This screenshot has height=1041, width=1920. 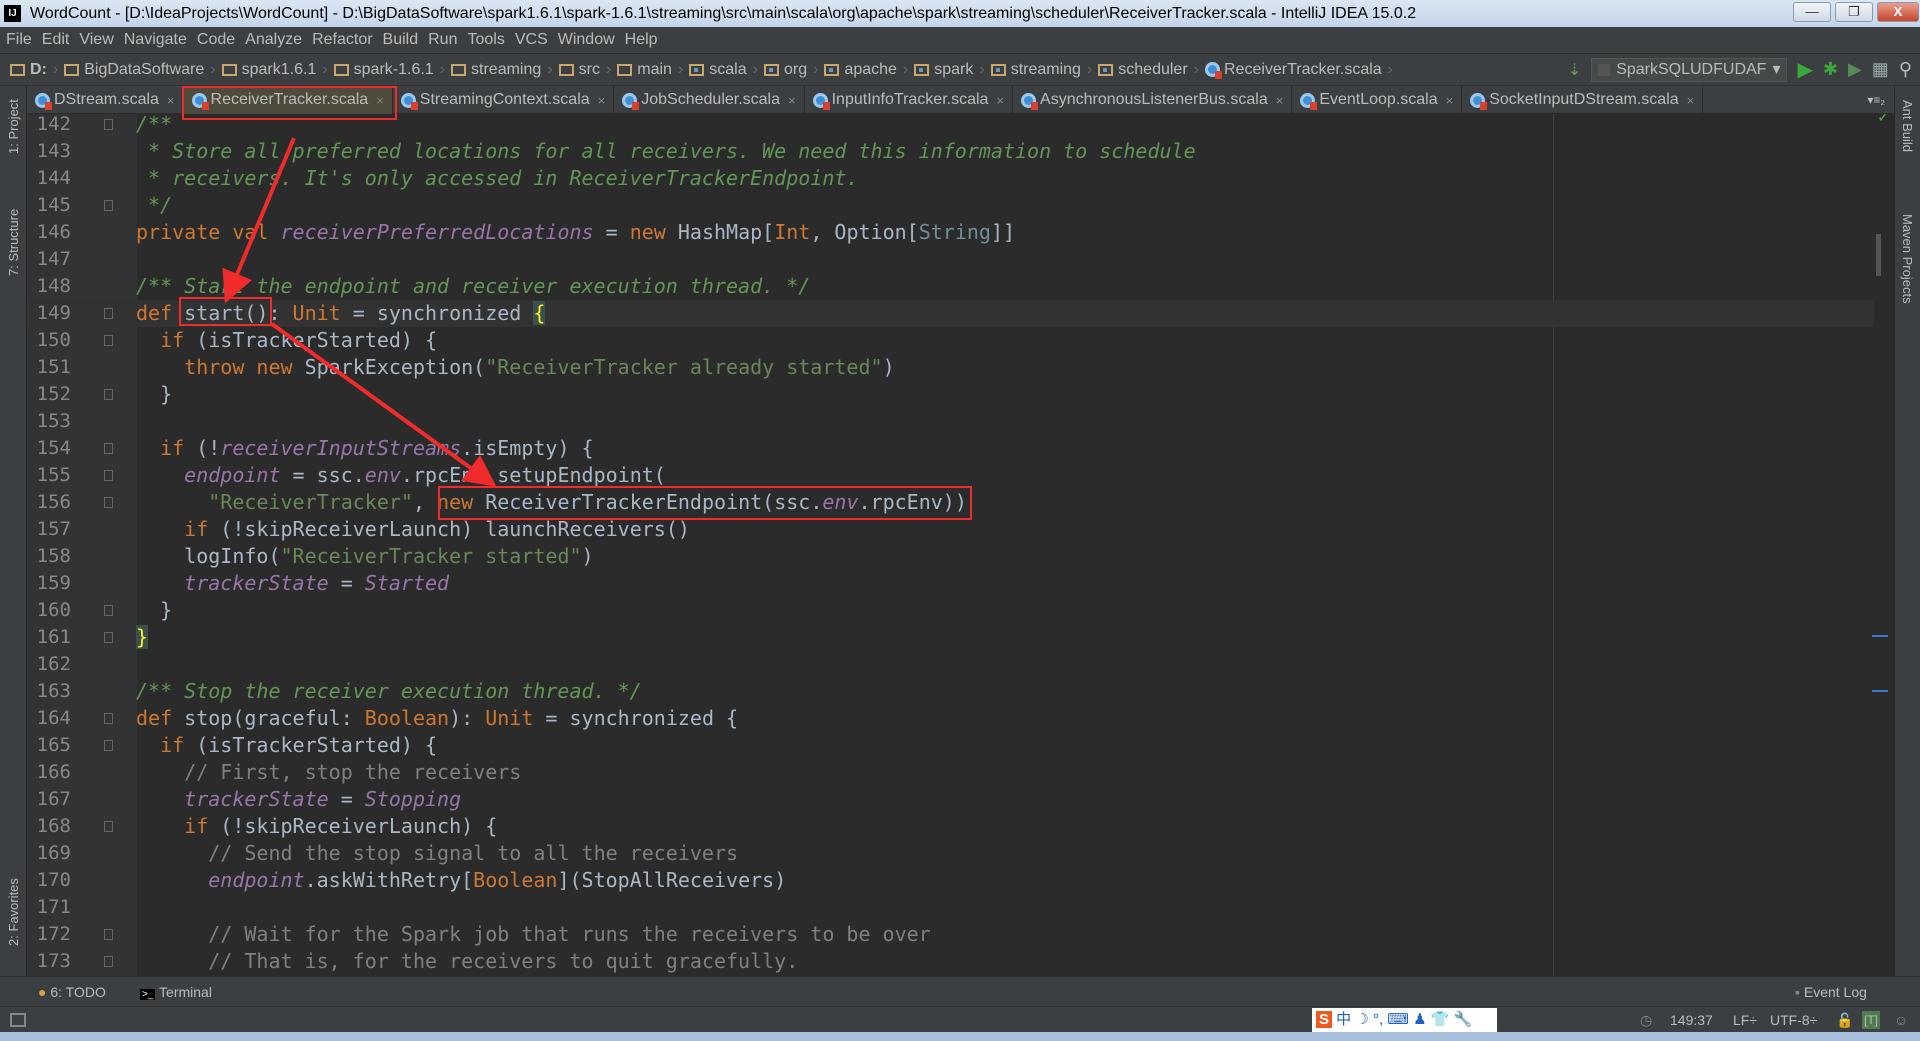 I want to click on bottom-tool-bar: ● 6: TODO >_ Terminal ▪ Event Log, so click(x=960, y=991).